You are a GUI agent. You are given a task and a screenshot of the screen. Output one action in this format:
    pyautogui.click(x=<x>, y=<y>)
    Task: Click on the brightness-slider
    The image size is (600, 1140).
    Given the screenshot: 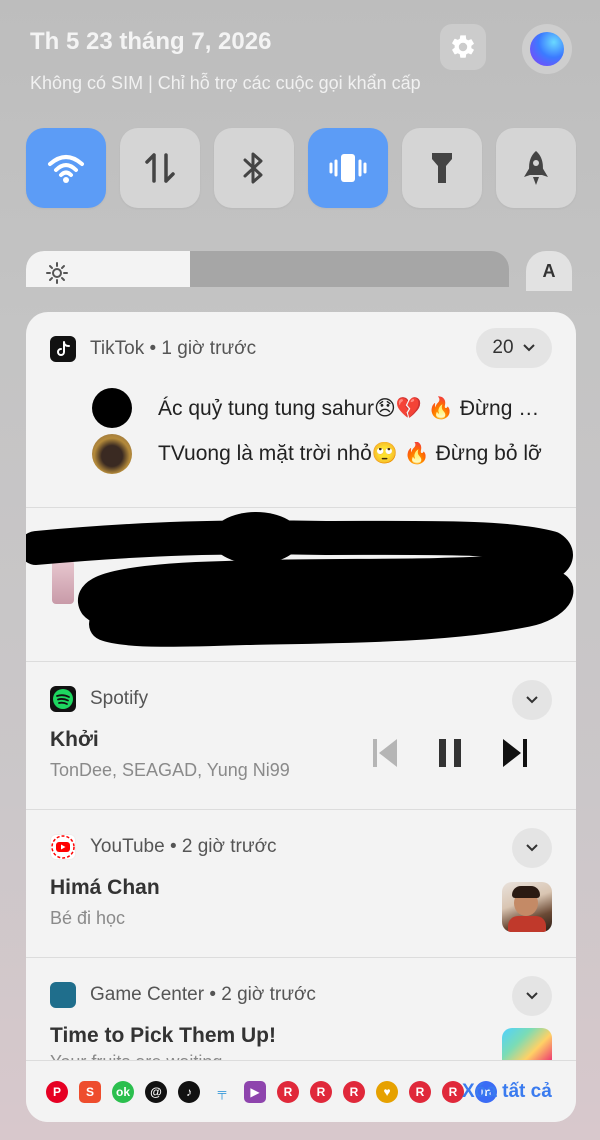 What is the action you would take?
    pyautogui.click(x=267, y=269)
    